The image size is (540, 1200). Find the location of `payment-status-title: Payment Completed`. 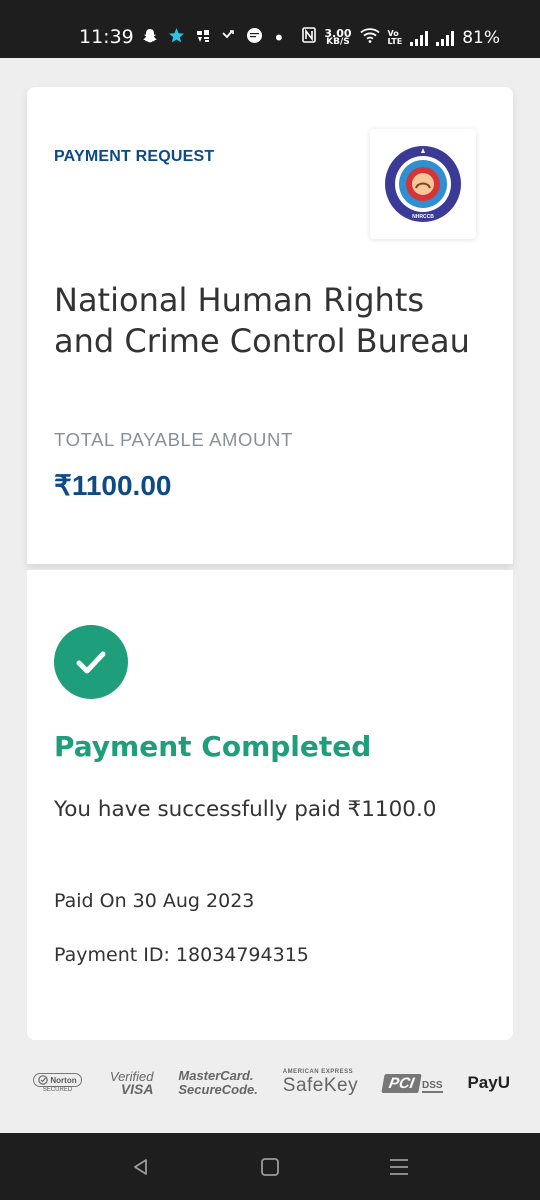

payment-status-title: Payment Completed is located at coordinates (213, 746).